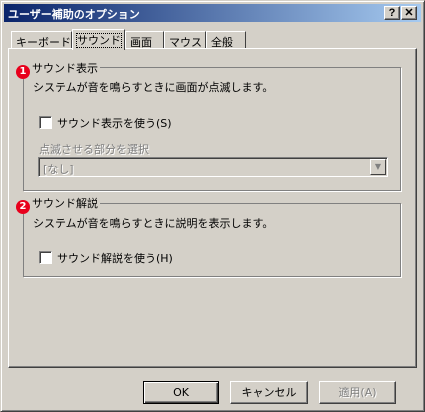 The height and width of the screenshot is (412, 425). I want to click on chevron-down-icon: ▼, so click(378, 167).